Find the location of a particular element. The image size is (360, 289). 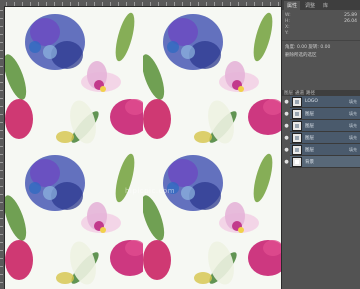

layer-row-background: 背景 is located at coordinates (325, 162).